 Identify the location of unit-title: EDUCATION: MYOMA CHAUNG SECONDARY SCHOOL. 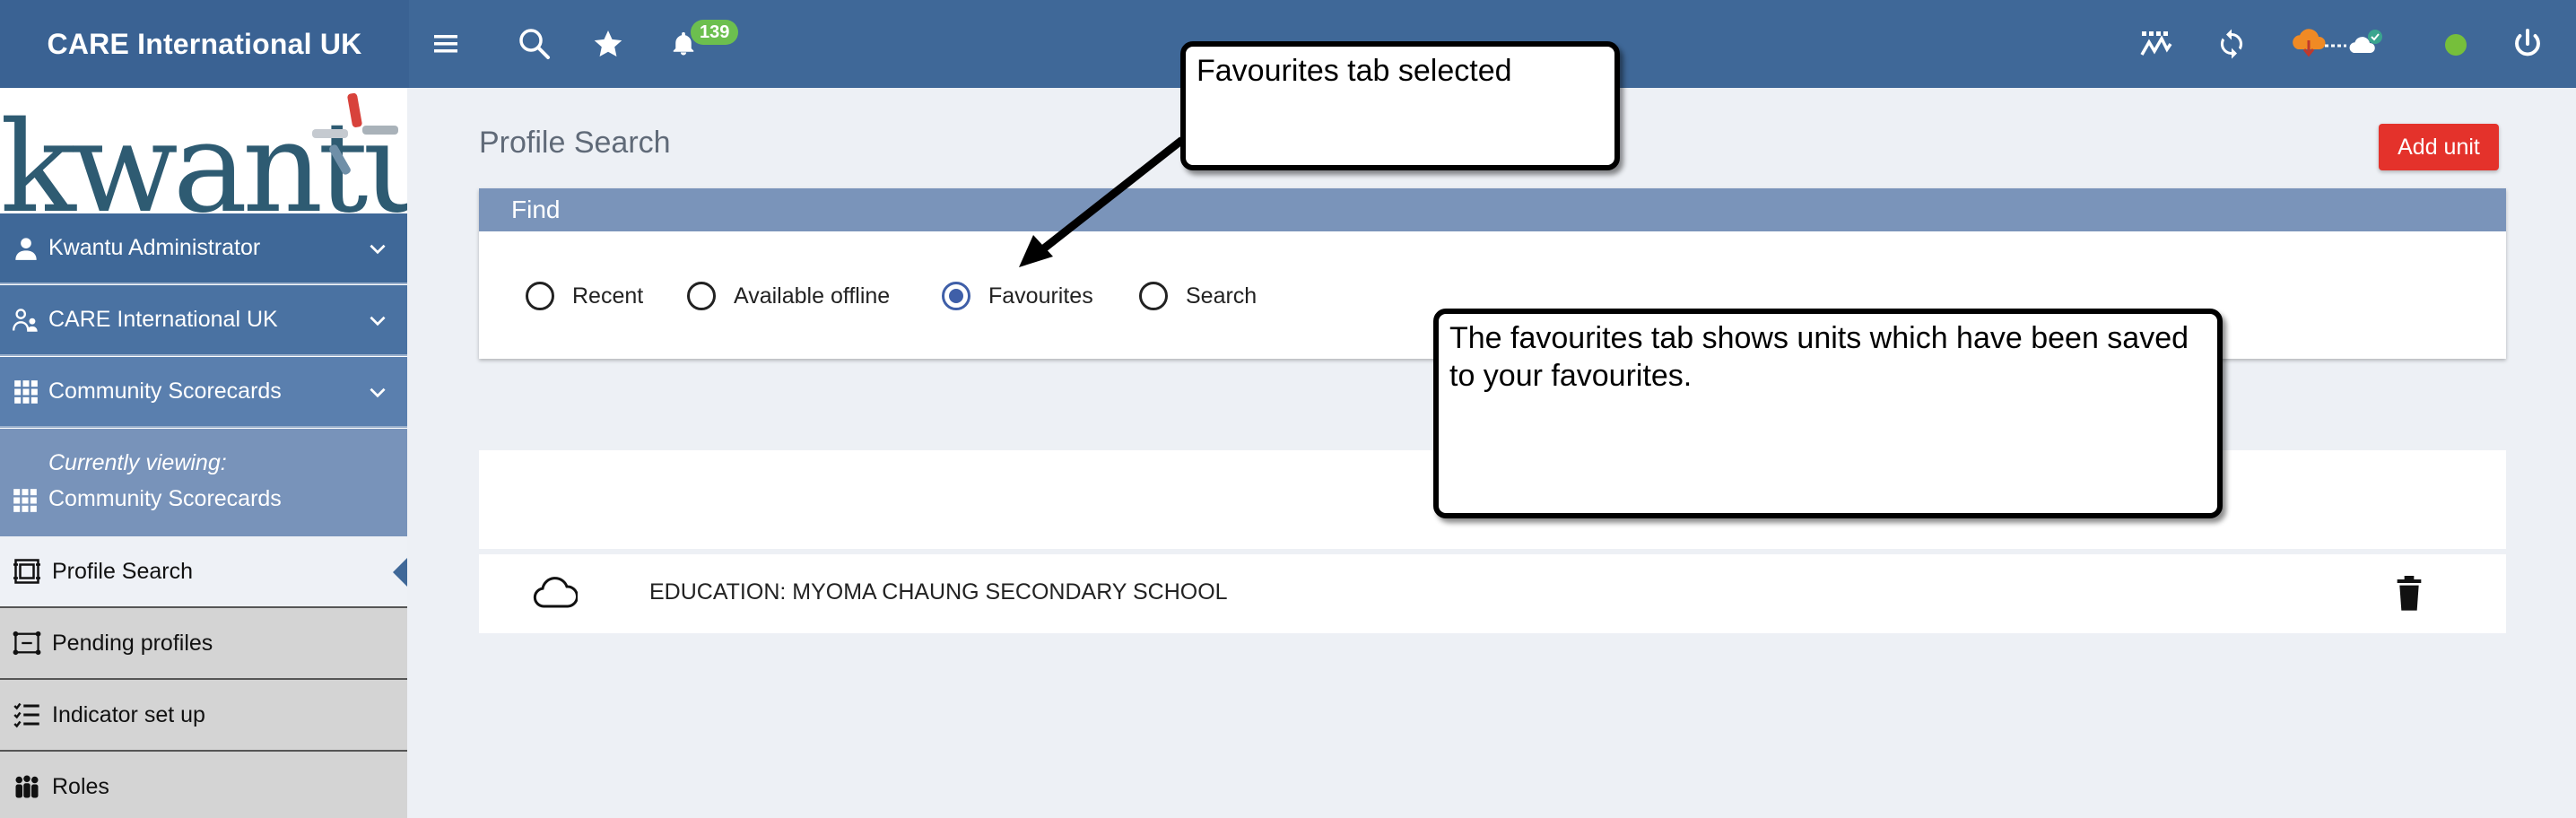
(938, 592).